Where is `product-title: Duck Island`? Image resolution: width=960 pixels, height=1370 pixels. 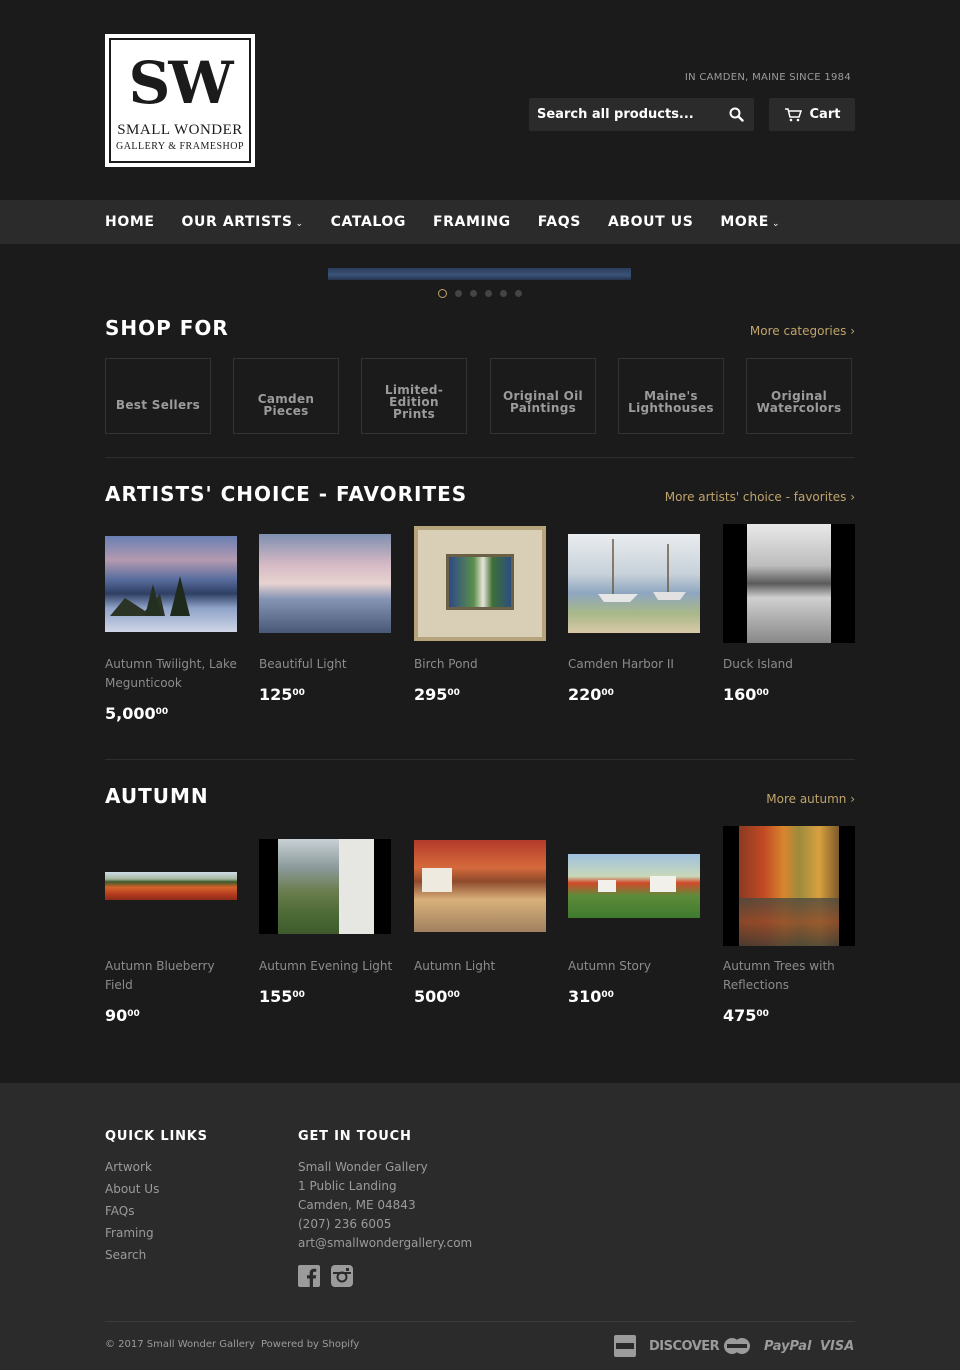 product-title: Duck Island is located at coordinates (790, 664).